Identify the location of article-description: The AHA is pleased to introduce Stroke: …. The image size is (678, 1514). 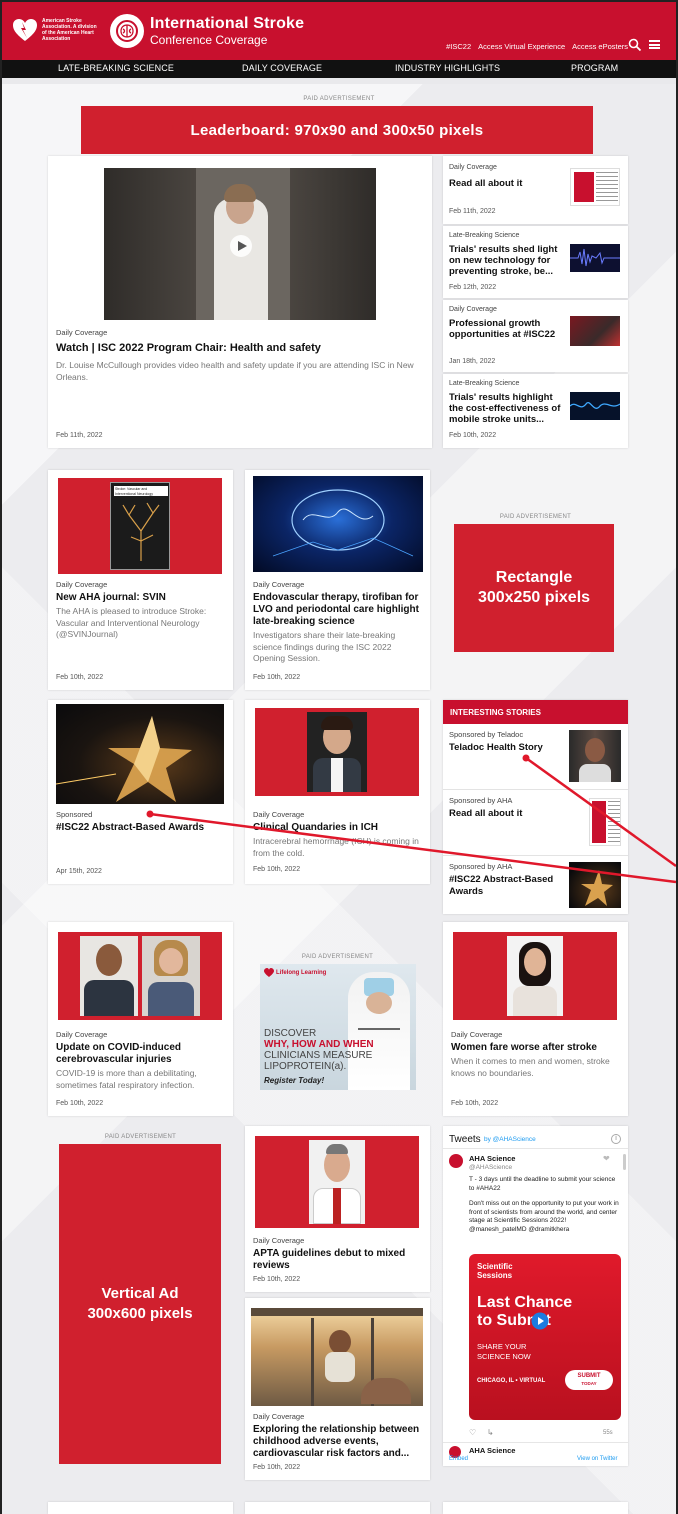
(131, 622).